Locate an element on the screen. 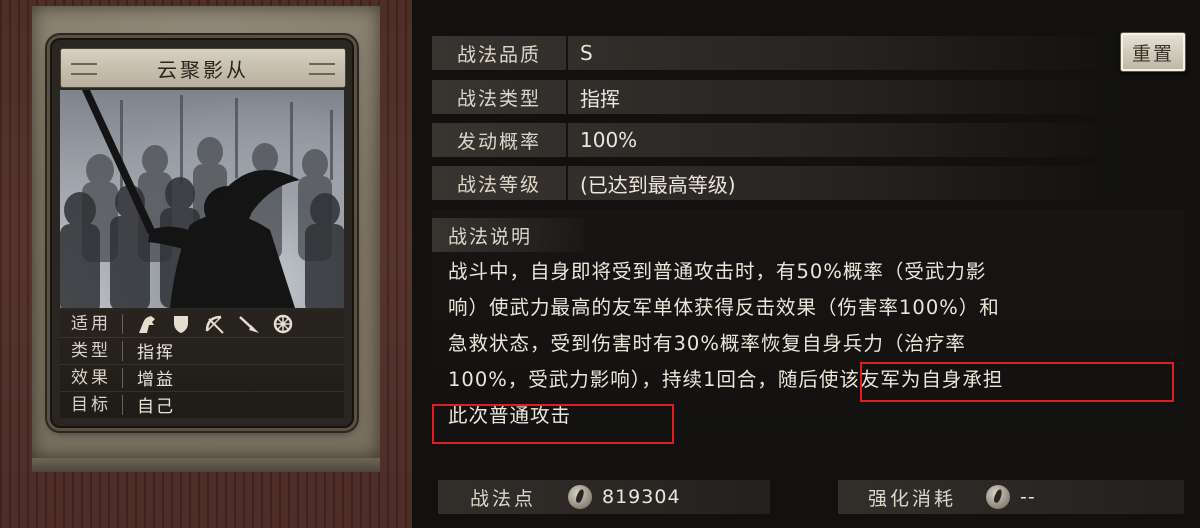 This screenshot has width=1200, height=528. spear-icon is located at coordinates (249, 324).